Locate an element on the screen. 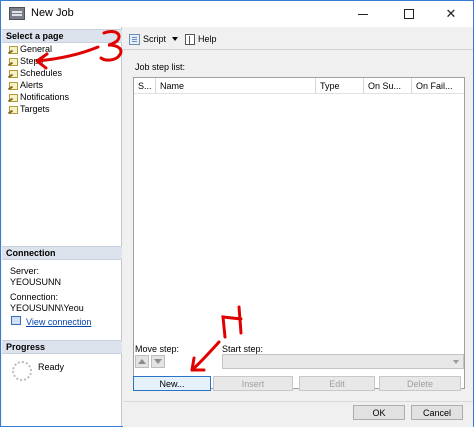 The image size is (474, 427). minimize-icon is located at coordinates (363, 14).